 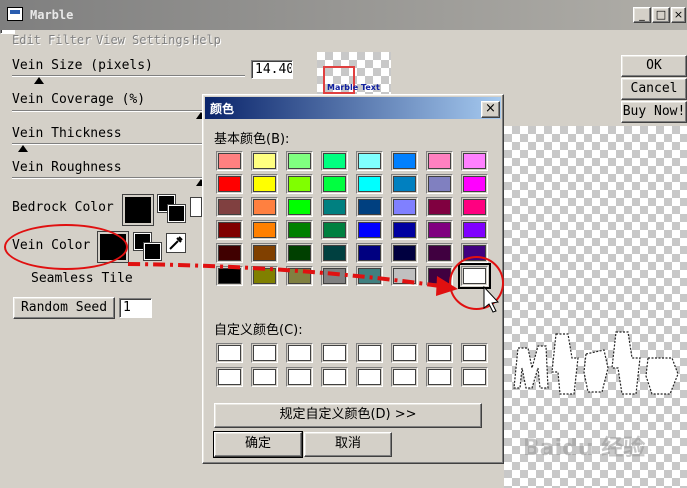 I want to click on bedrock-color-swap, so click(x=171, y=208).